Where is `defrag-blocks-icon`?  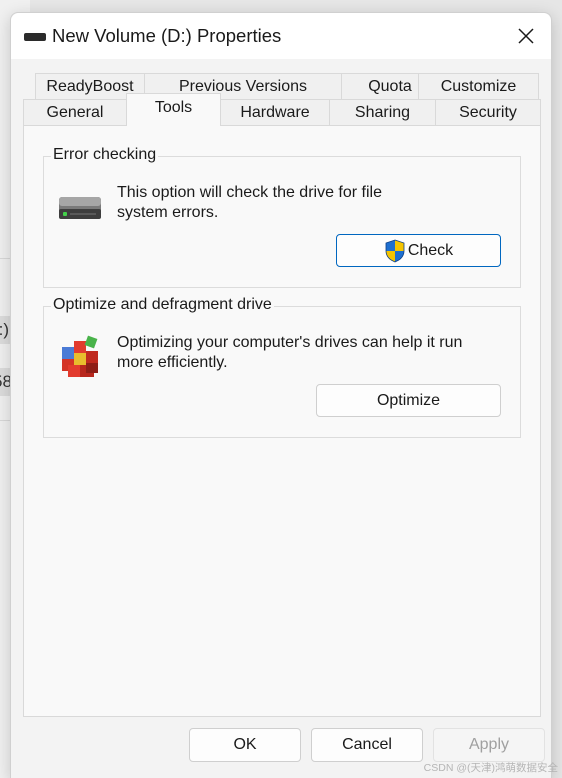 defrag-blocks-icon is located at coordinates (80, 356).